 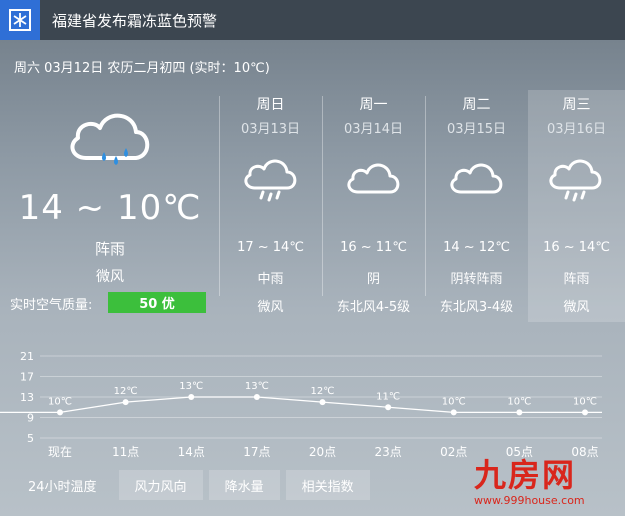 I want to click on forecast-day-2: 周一 03月14日 16 ~ 11℃ 阴 东北风4-5级, so click(x=373, y=206).